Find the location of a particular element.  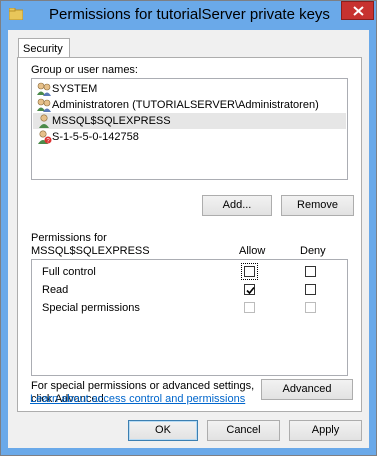

close-icon is located at coordinates (358, 11).